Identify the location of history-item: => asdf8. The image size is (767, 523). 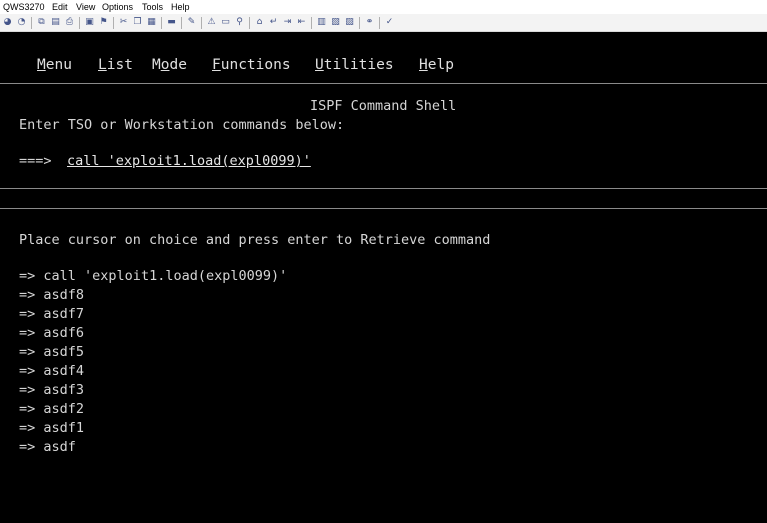
(51, 295).